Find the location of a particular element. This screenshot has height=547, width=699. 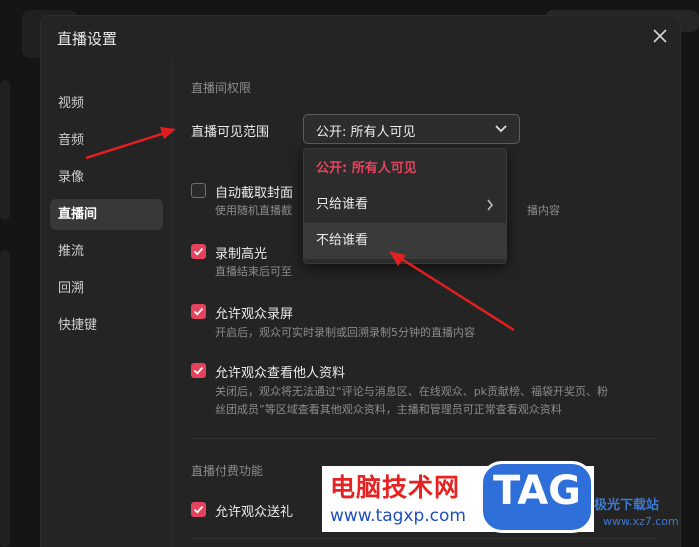

allow-recording-label: 允许观众录屏 is located at coordinates (254, 314).